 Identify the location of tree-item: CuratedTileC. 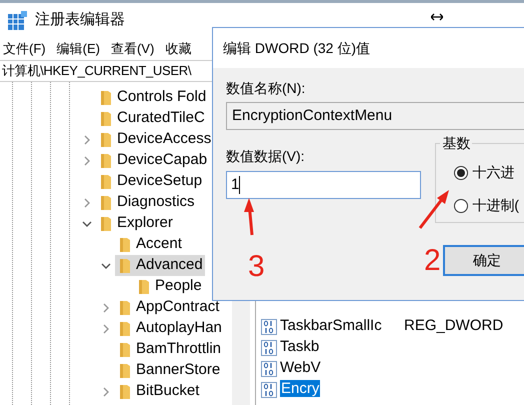
(151, 118).